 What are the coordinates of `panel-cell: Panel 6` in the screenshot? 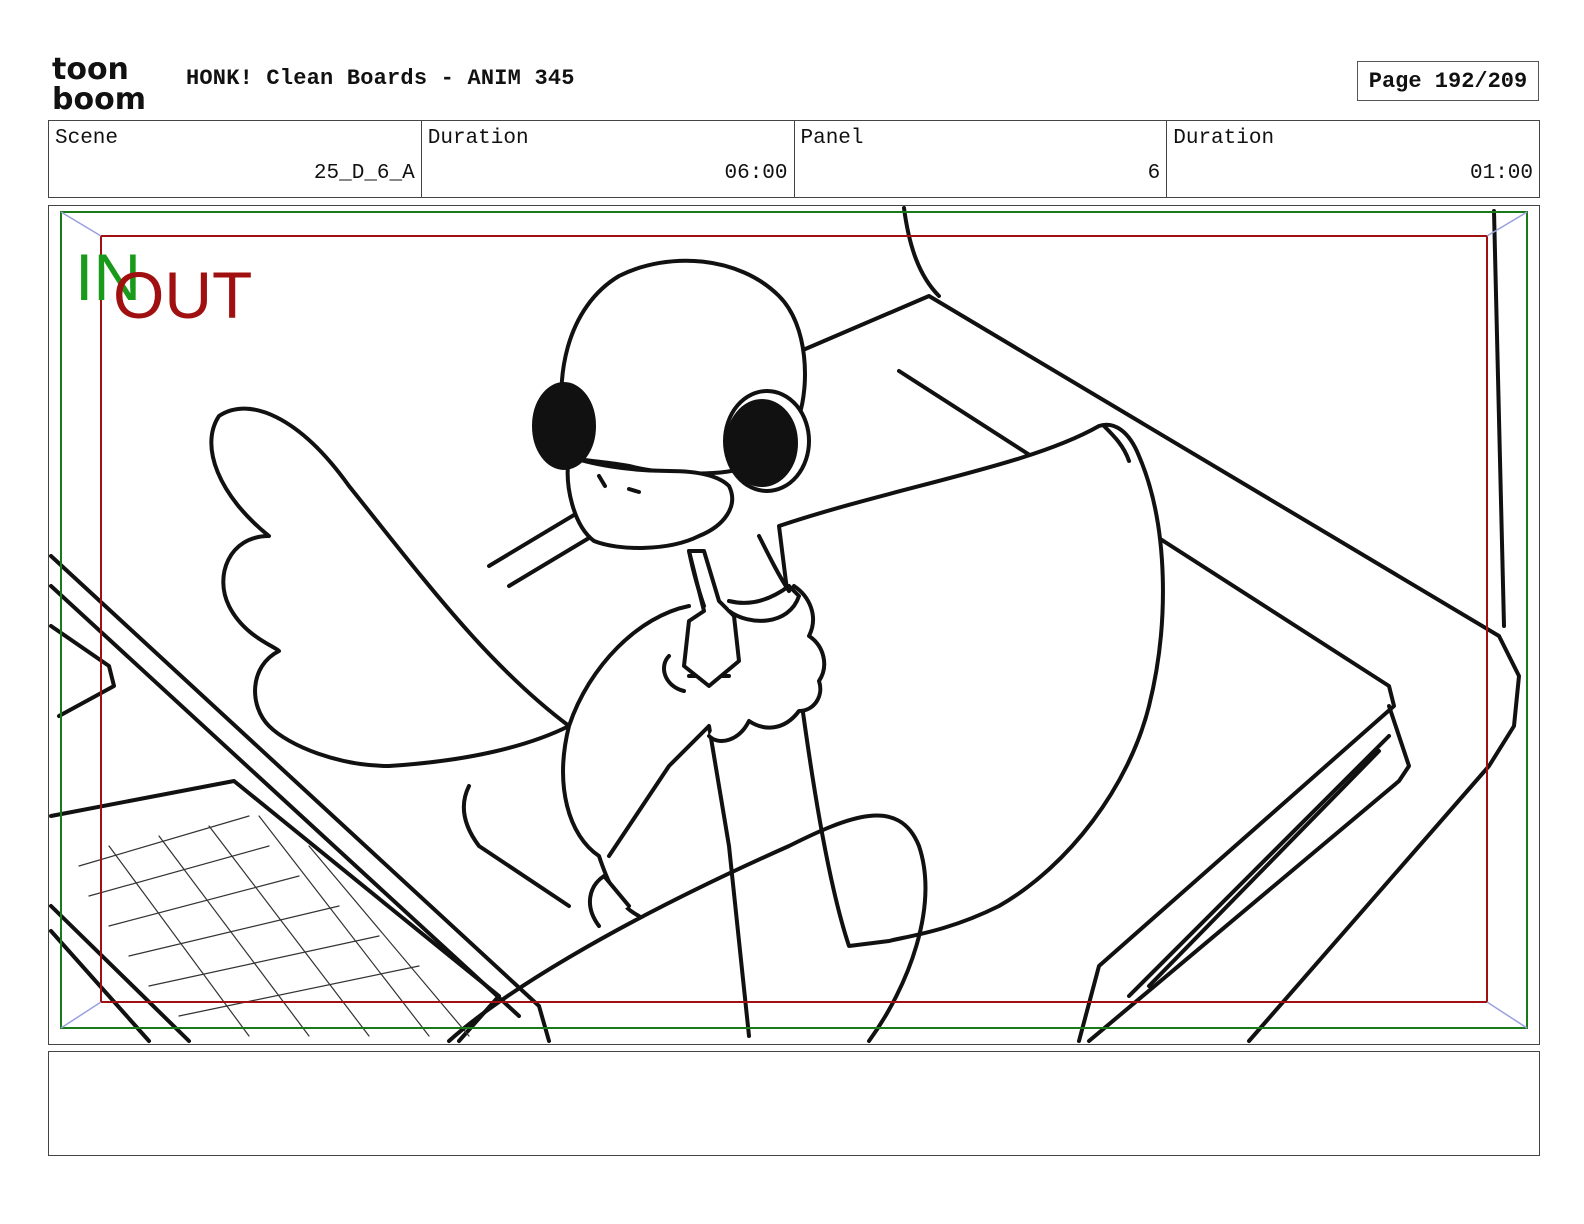 It's located at (981, 159).